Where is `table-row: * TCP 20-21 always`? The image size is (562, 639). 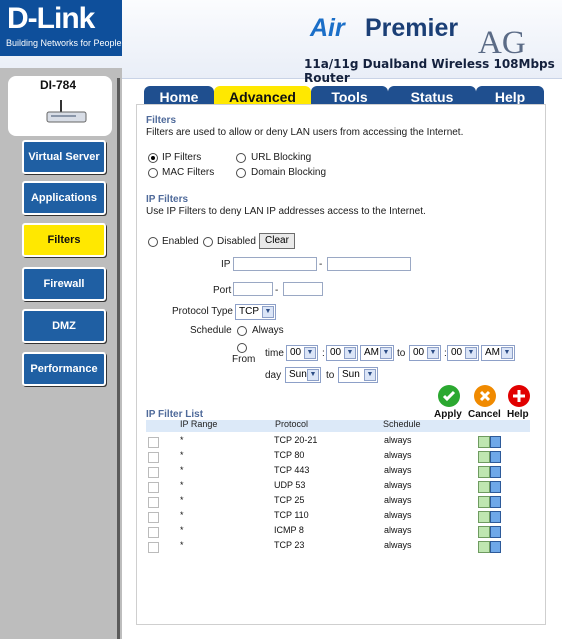
table-row: * TCP 20-21 always is located at coordinates (338, 441).